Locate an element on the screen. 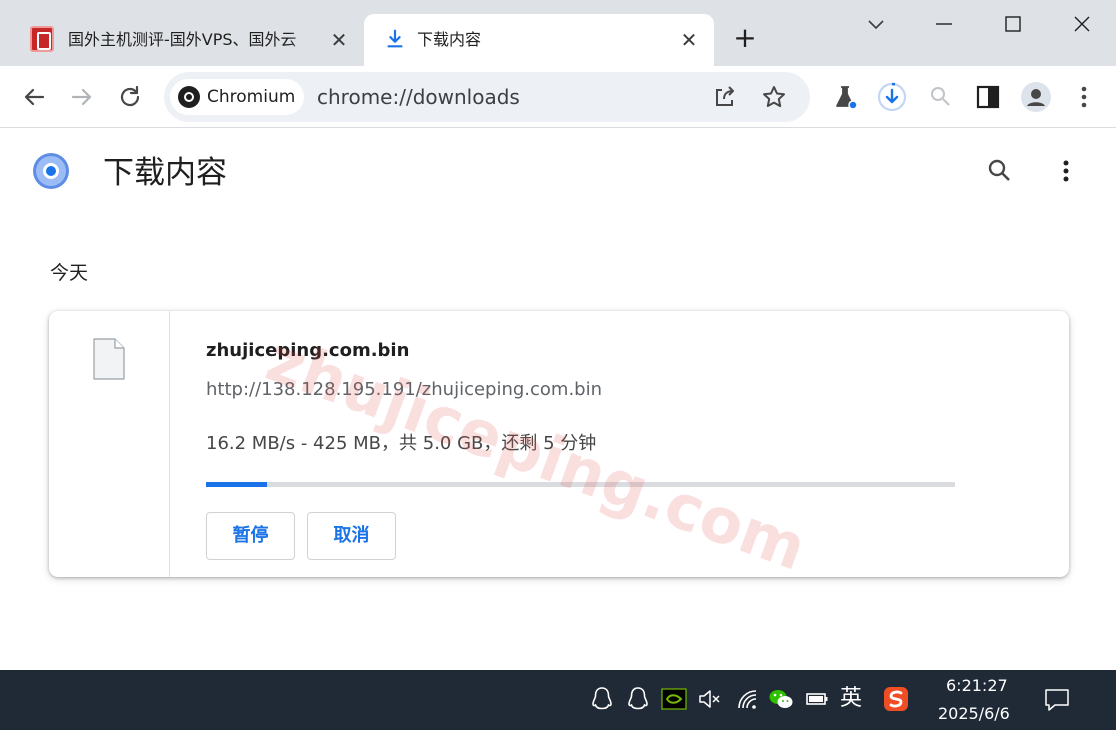 The height and width of the screenshot is (730, 1116). chromium-logo-icon is located at coordinates (51, 171).